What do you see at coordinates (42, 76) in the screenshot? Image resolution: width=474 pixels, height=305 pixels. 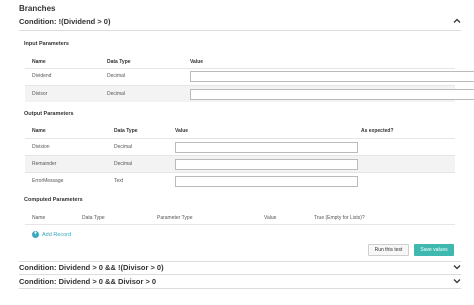 I see `param-name: Dividend` at bounding box center [42, 76].